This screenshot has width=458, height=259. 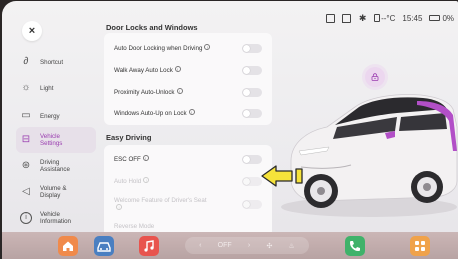 I want to click on climate-control: ‹ OFF › ✣ ♨, so click(x=247, y=245).